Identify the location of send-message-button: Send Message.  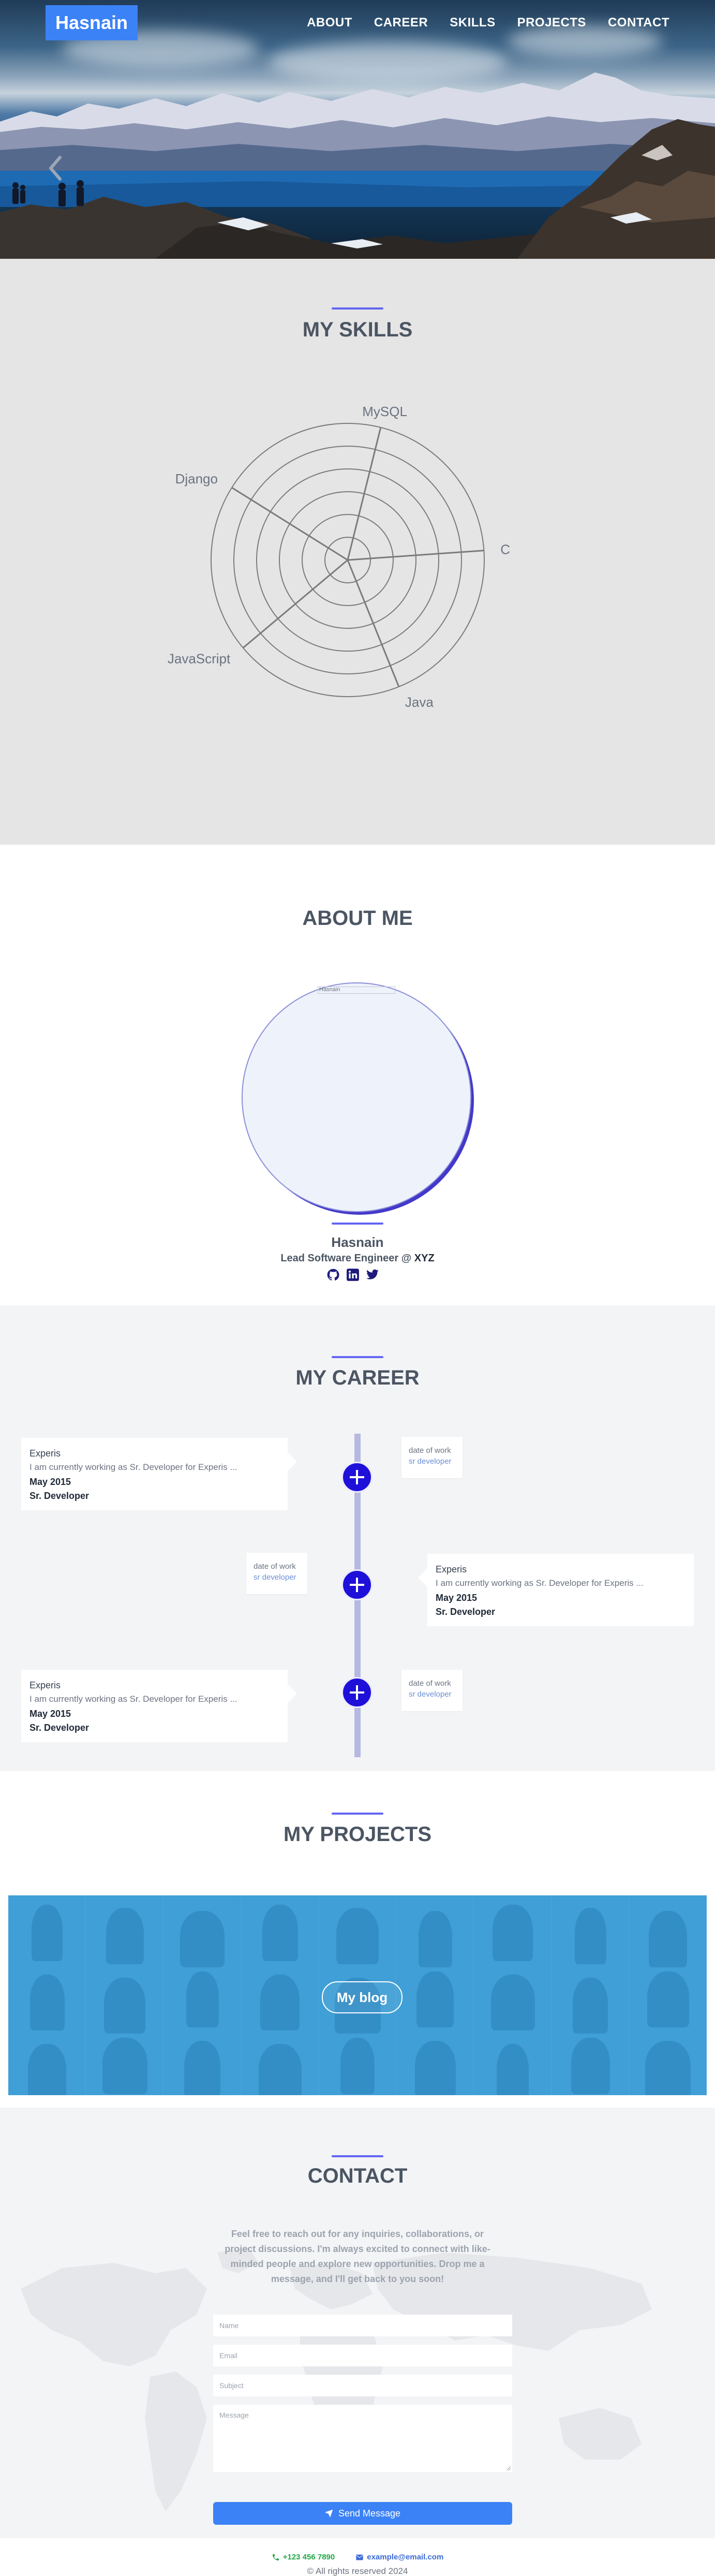
(362, 2514).